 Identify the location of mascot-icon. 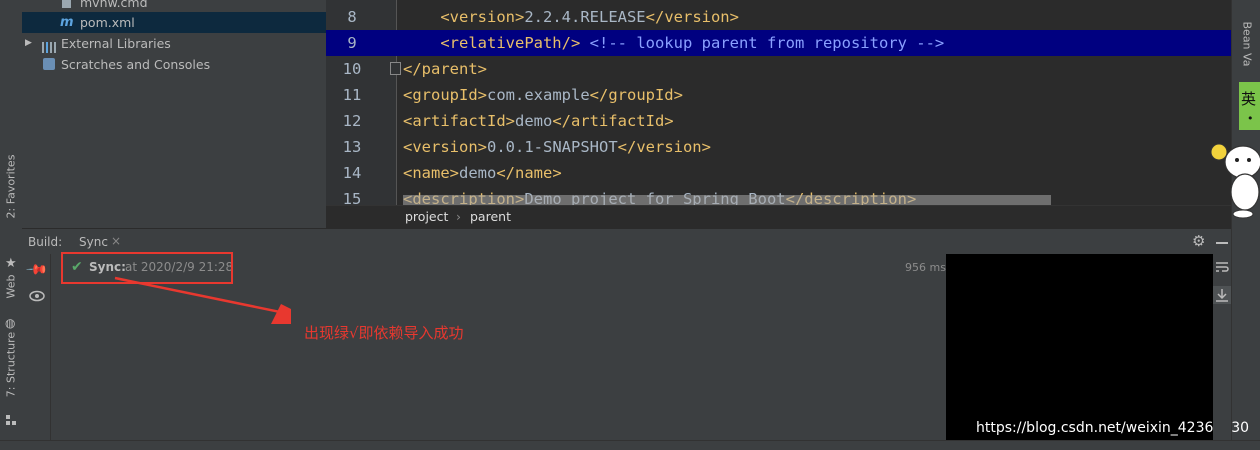
(1233, 175).